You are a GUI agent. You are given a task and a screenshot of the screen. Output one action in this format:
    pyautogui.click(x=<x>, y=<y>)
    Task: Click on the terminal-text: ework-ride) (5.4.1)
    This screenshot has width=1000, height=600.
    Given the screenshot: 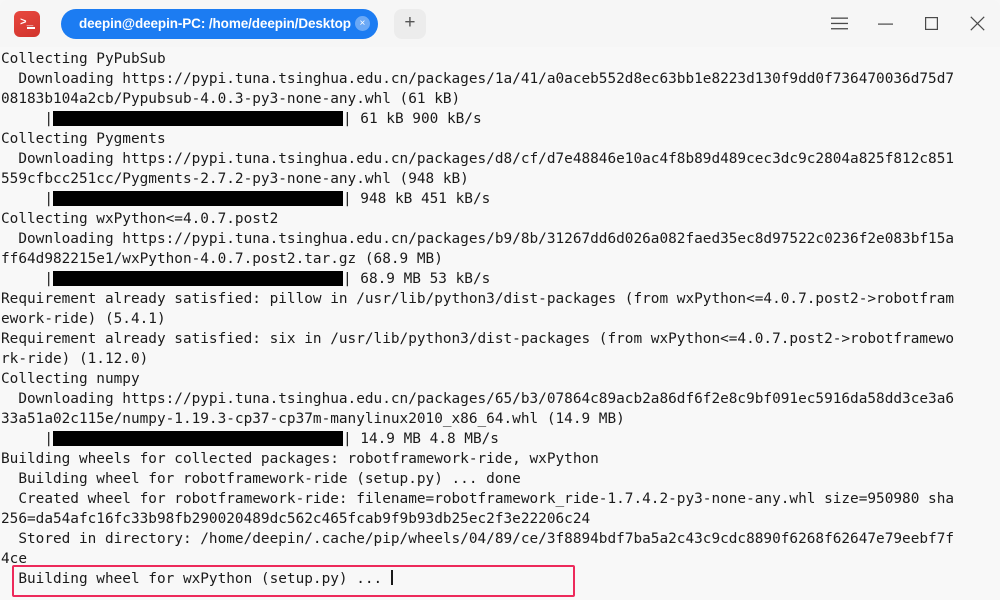 What is the action you would take?
    pyautogui.click(x=83, y=319)
    